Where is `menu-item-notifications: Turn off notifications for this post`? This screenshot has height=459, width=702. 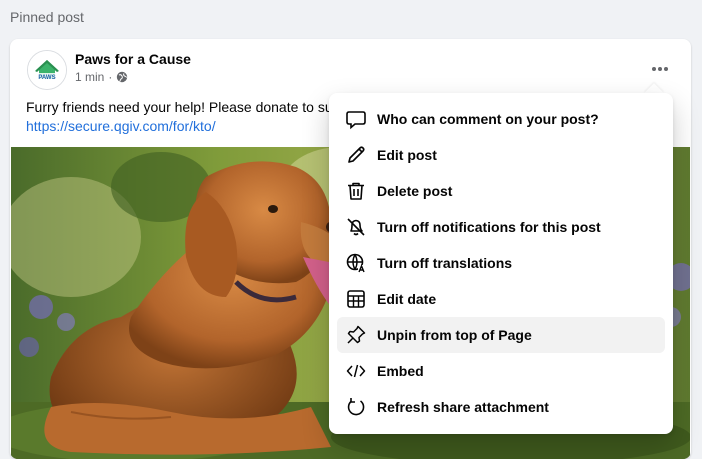 menu-item-notifications: Turn off notifications for this post is located at coordinates (501, 227).